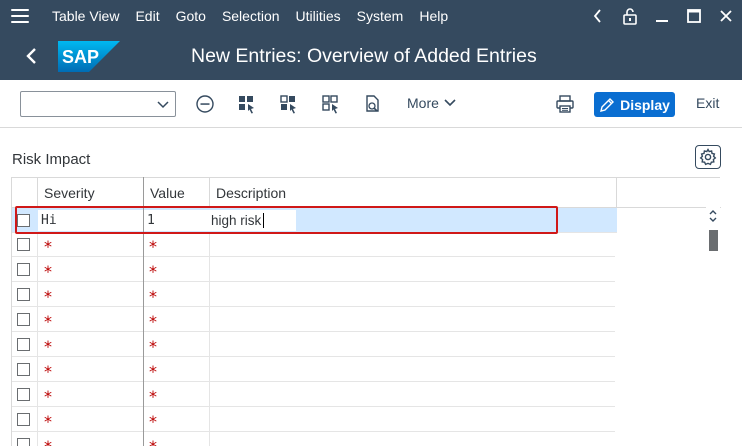  Describe the element at coordinates (91, 220) in the screenshot. I see `severity-input: Hi` at that location.